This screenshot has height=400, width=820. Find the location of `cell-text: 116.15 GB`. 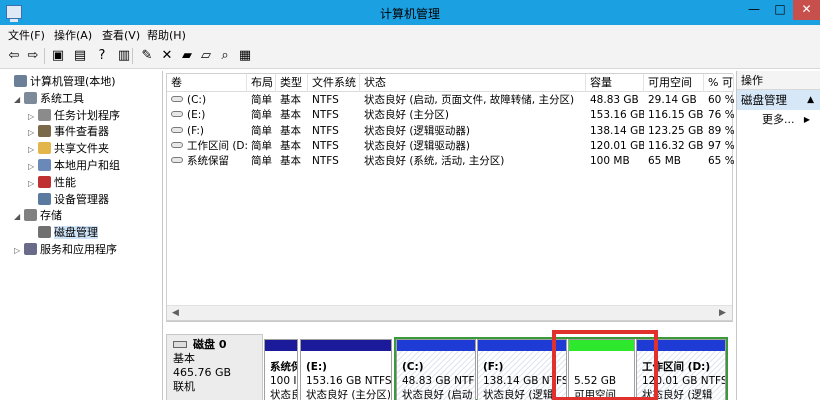

cell-text: 116.15 GB is located at coordinates (676, 115).